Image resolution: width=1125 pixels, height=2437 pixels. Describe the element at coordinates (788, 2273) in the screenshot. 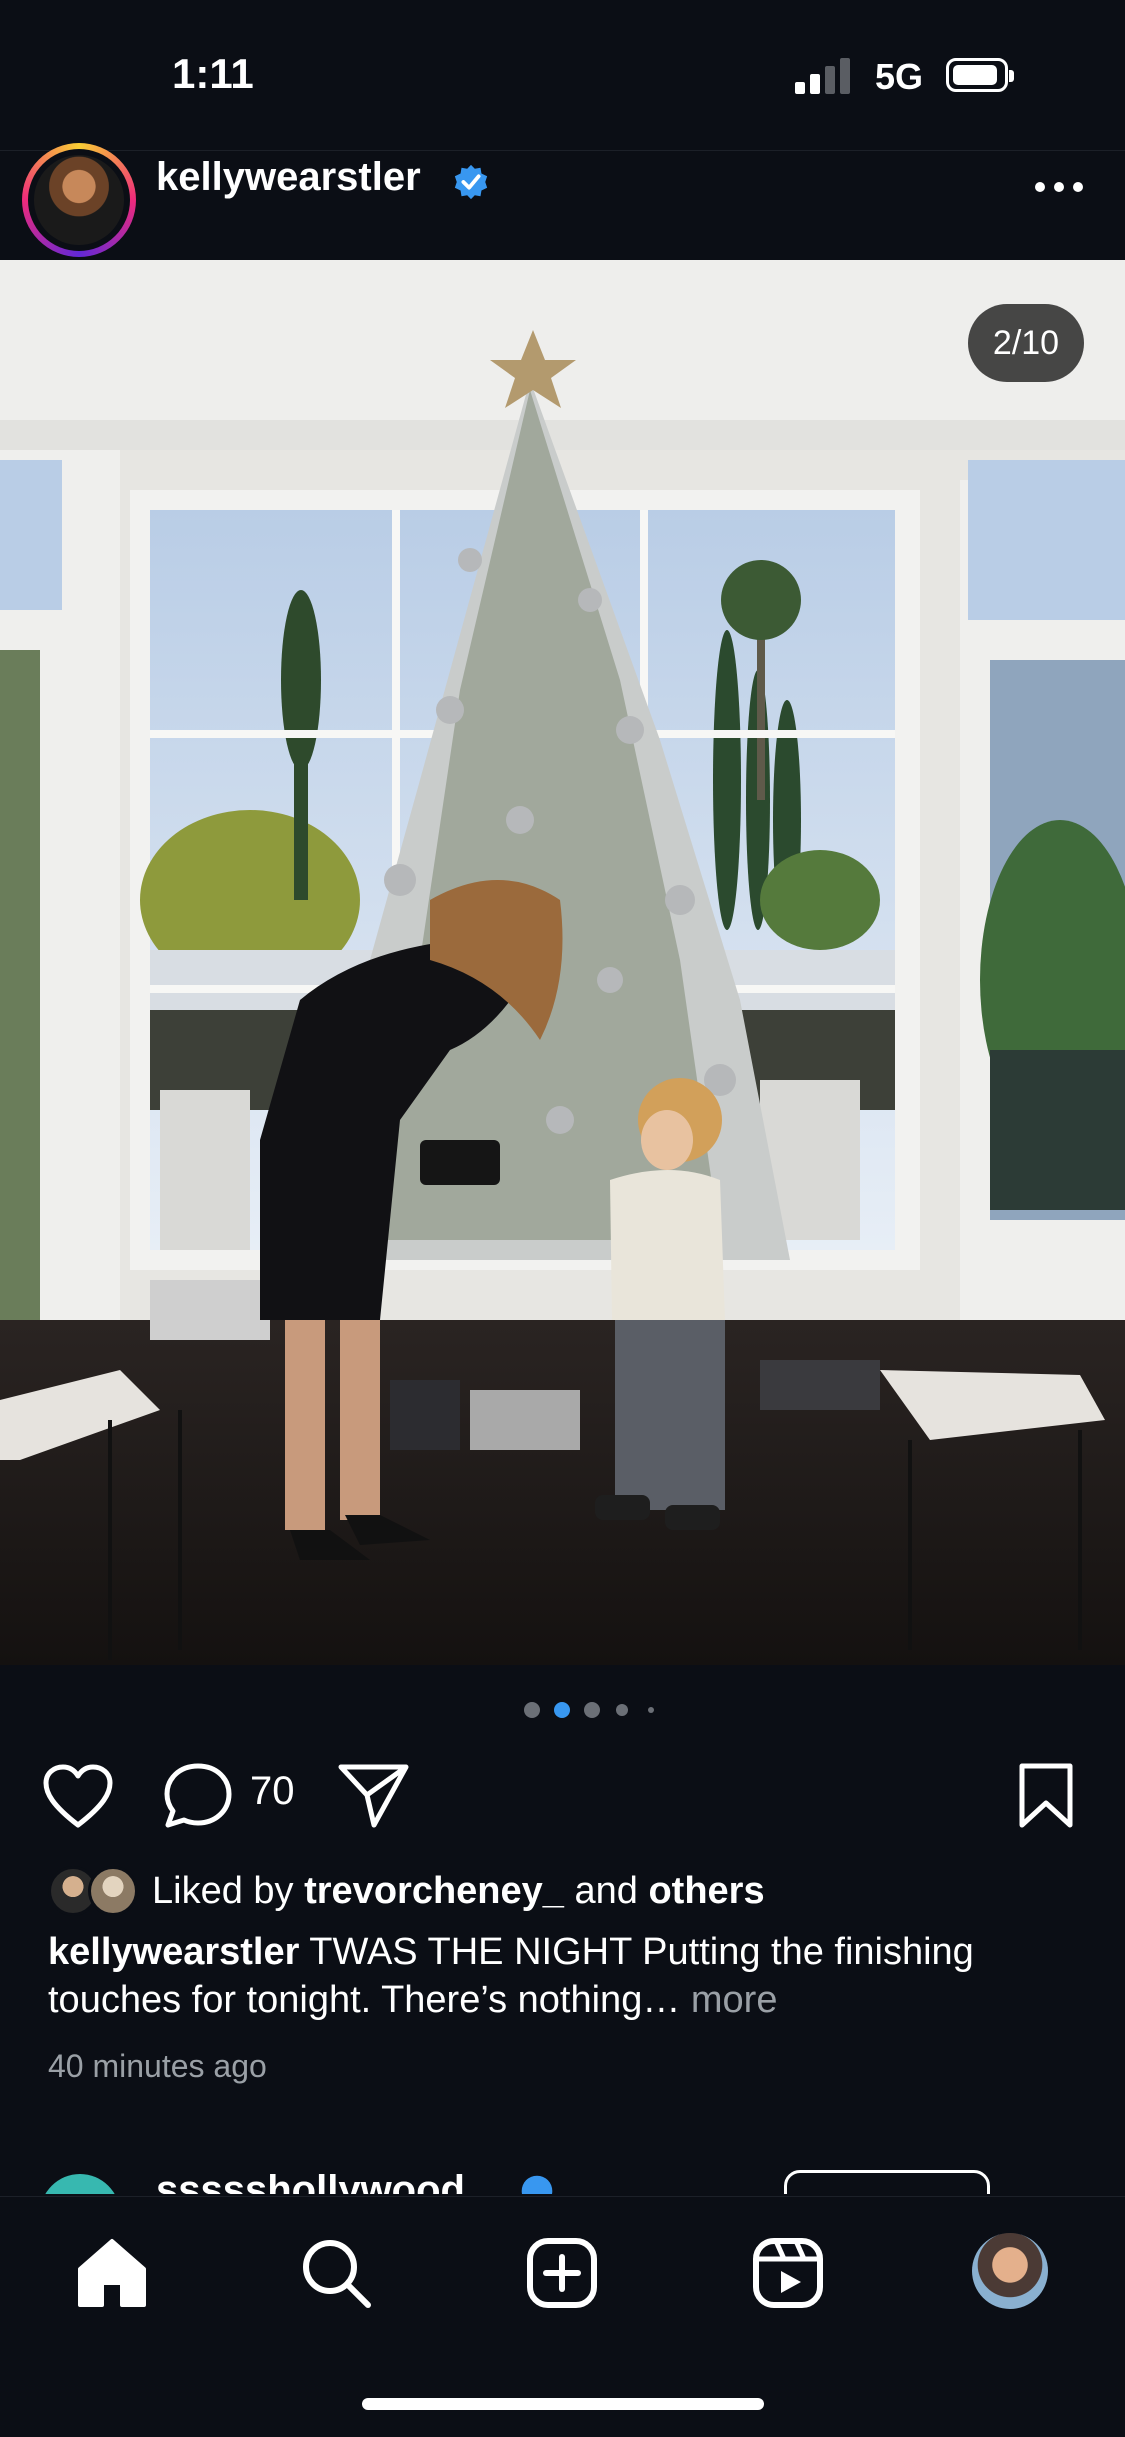

I see `reels-icon` at that location.